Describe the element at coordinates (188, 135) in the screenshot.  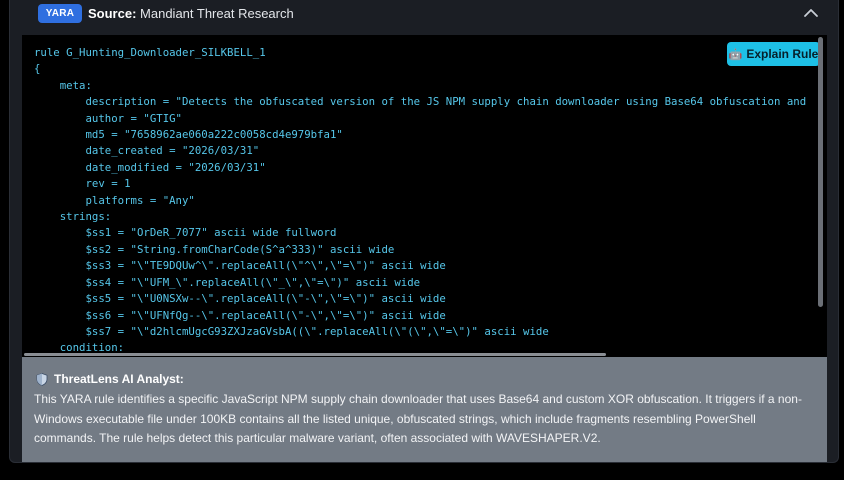
I see `code-line: md5 = "7658962ae060a222c0058cd4e979bfa1"` at that location.